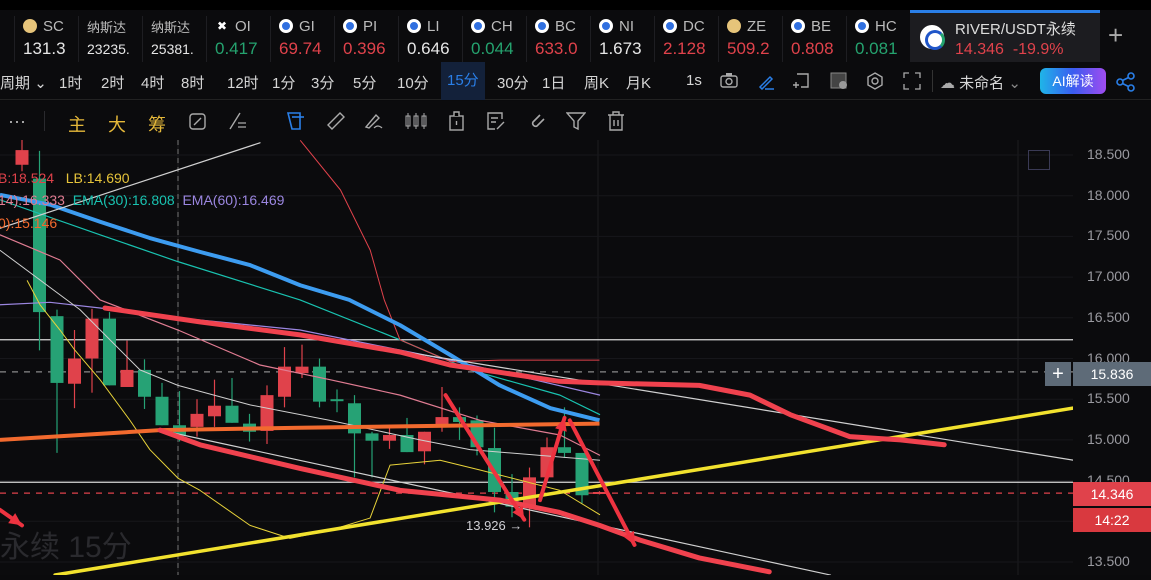  What do you see at coordinates (243, 26) in the screenshot?
I see `ticker-name: OI` at bounding box center [243, 26].